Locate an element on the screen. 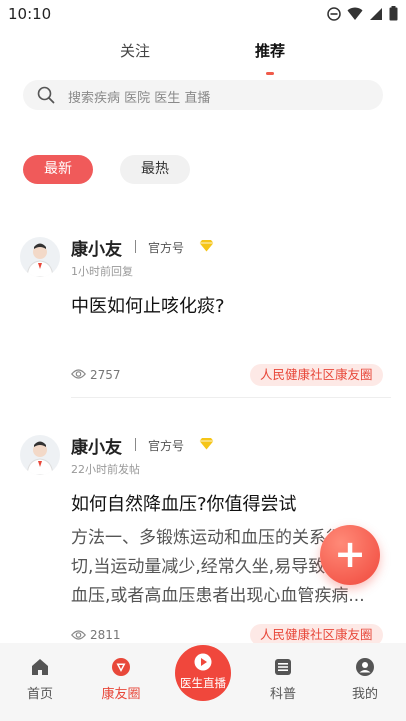  view-count: 2757 is located at coordinates (105, 375).